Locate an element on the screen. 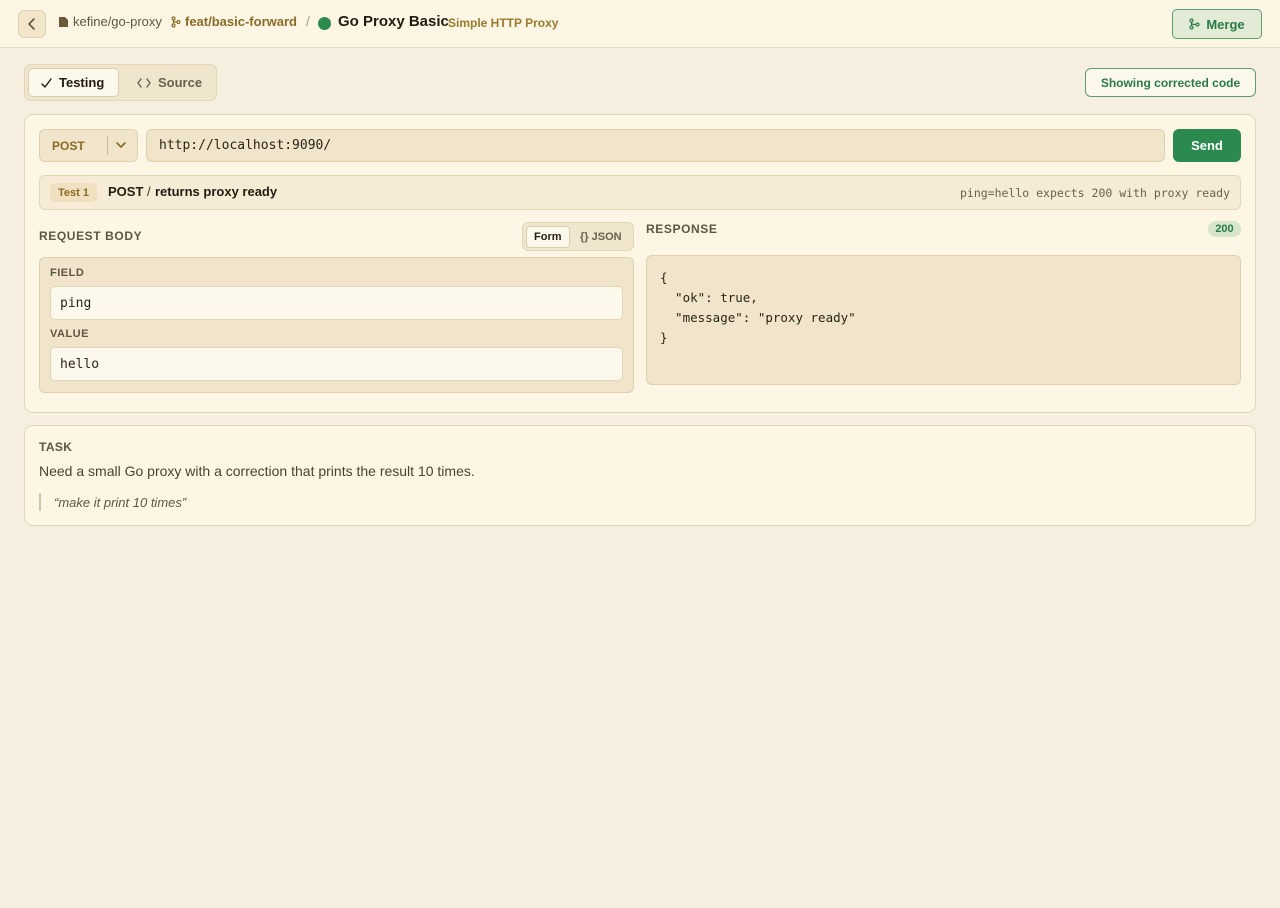 The image size is (1280, 908). field-label: FIELD is located at coordinates (67, 273).